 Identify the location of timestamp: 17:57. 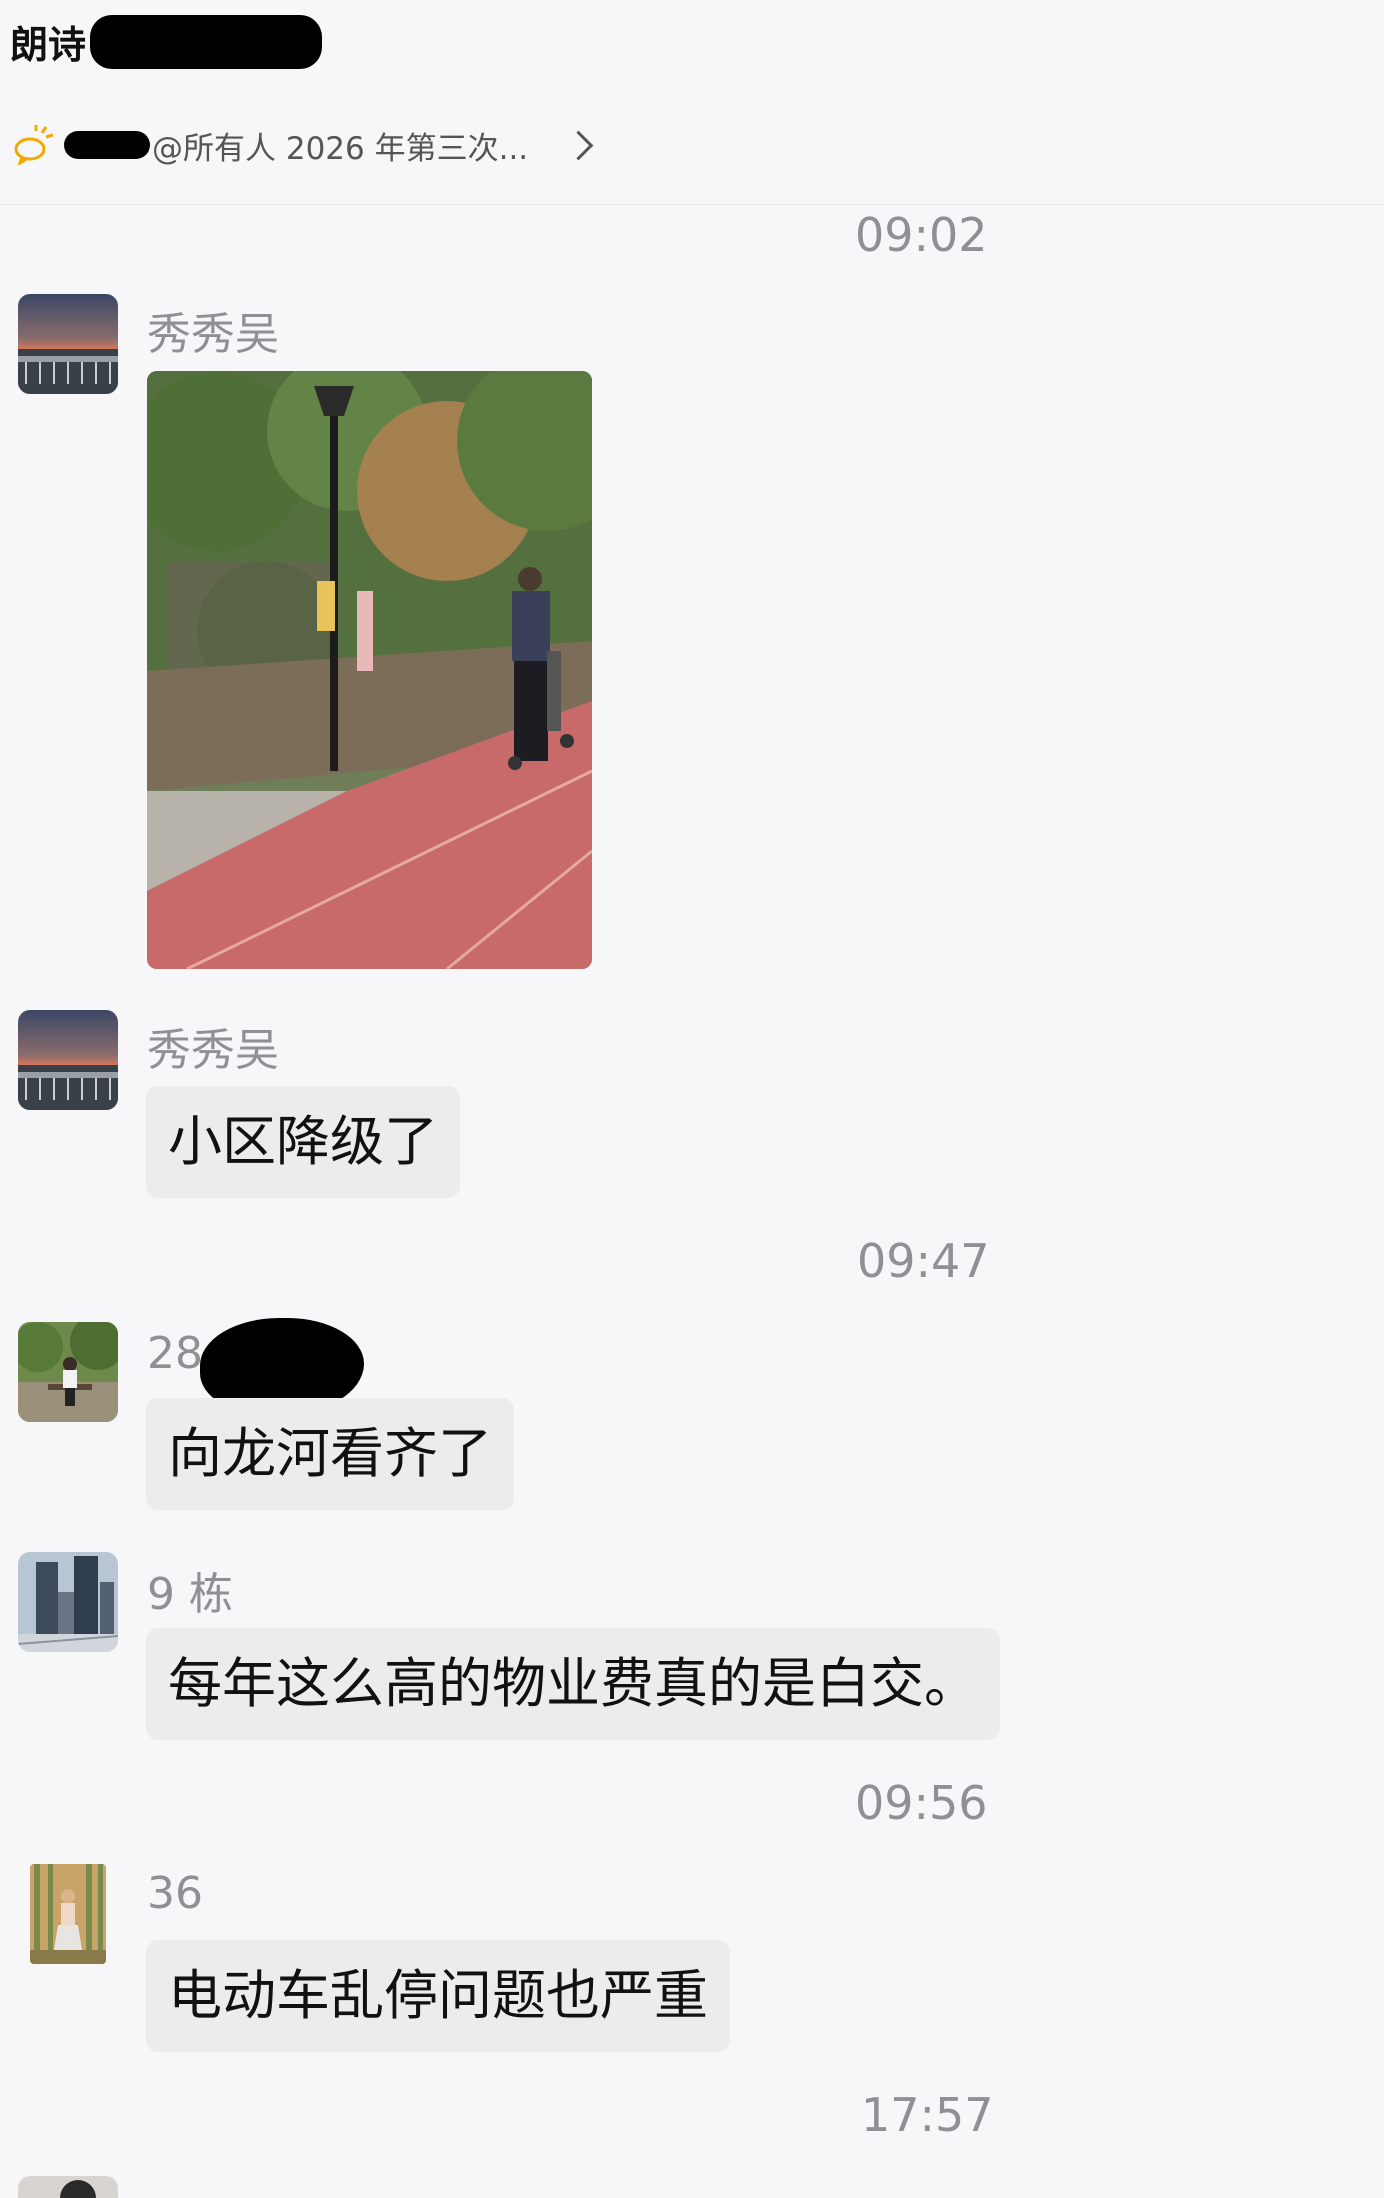
(927, 2115).